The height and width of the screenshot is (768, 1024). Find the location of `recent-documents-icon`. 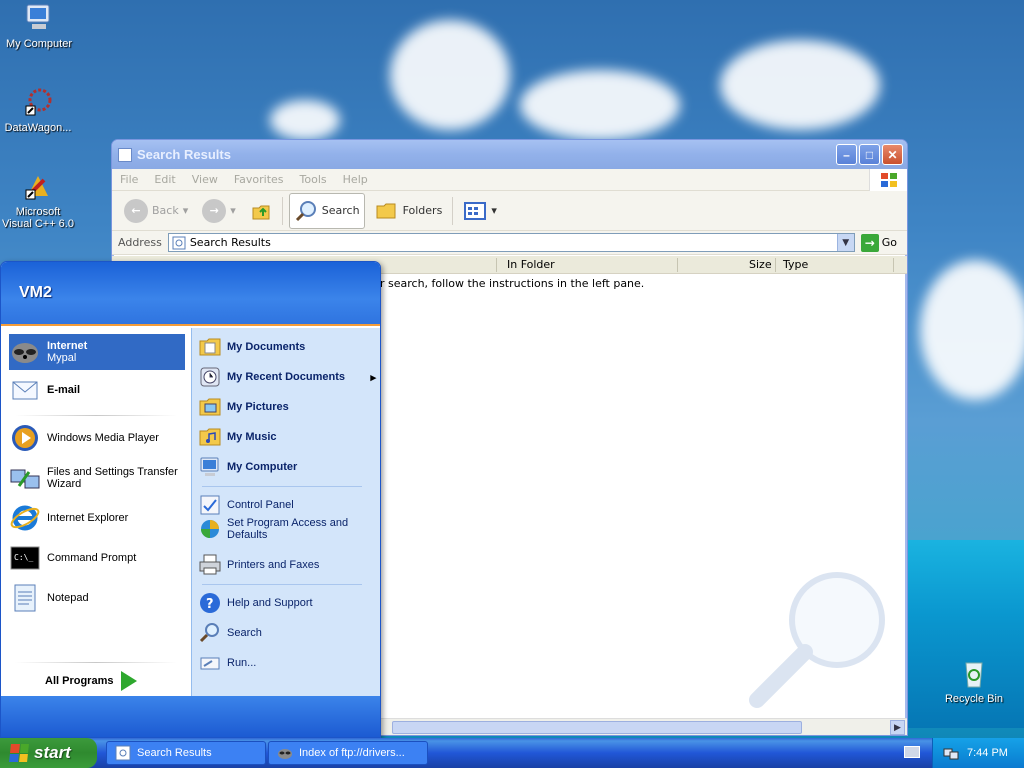

recent-documents-icon is located at coordinates (210, 377).